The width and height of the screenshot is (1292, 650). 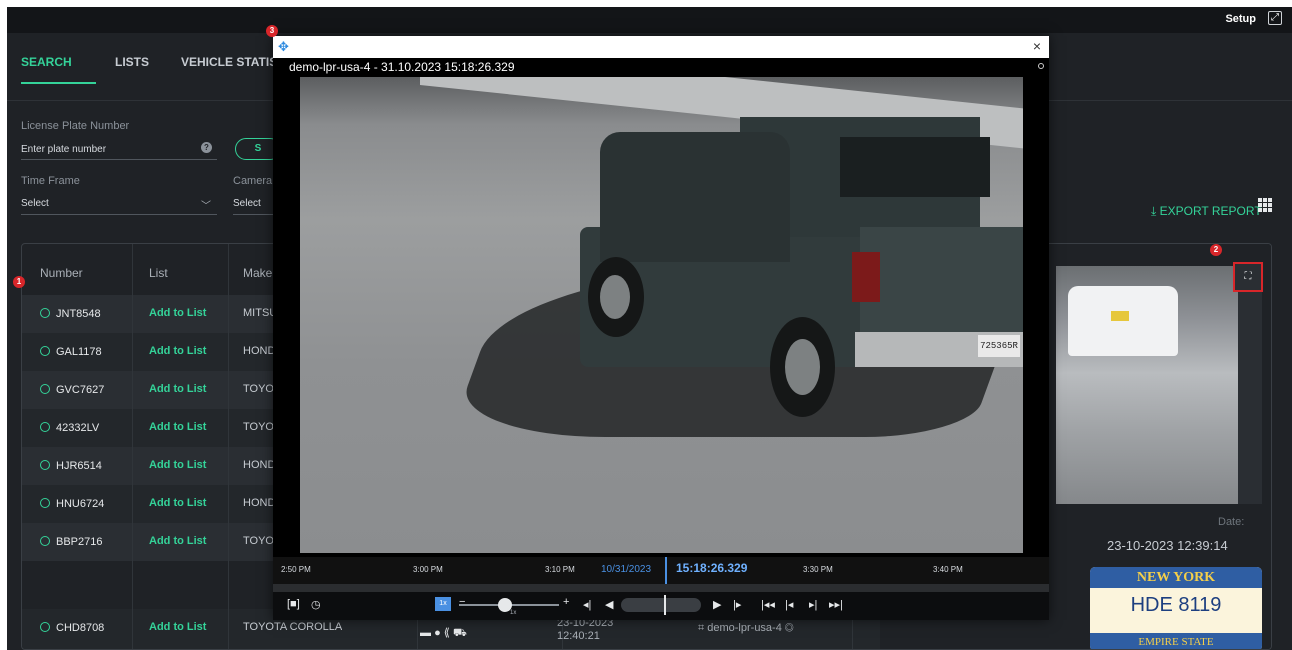 What do you see at coordinates (247, 203) in the screenshot?
I see `camera-select: Select` at bounding box center [247, 203].